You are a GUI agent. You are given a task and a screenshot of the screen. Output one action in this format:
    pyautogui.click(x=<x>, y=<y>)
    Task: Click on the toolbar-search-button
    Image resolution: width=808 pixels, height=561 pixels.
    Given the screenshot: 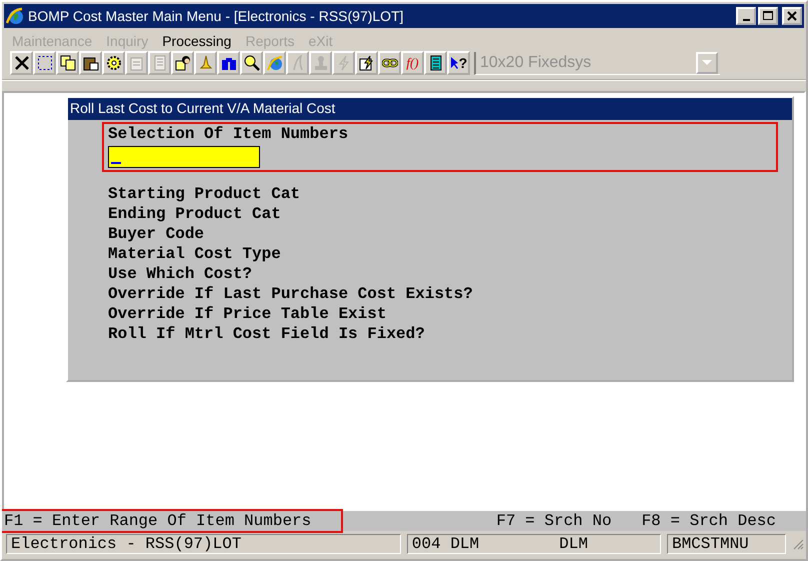 What is the action you would take?
    pyautogui.click(x=251, y=63)
    